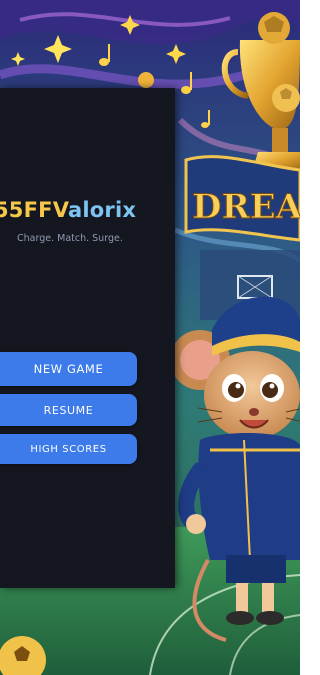 This screenshot has width=320, height=675. What do you see at coordinates (102, 210) in the screenshot?
I see `game-title-tail: alorix` at bounding box center [102, 210].